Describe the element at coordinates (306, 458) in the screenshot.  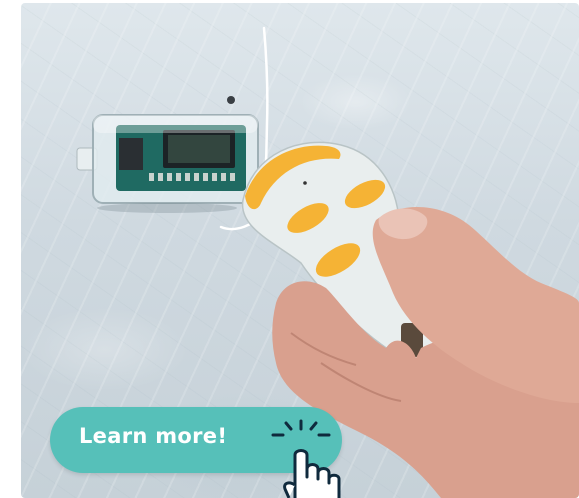
I see `hand-pointer-click-icon` at that location.